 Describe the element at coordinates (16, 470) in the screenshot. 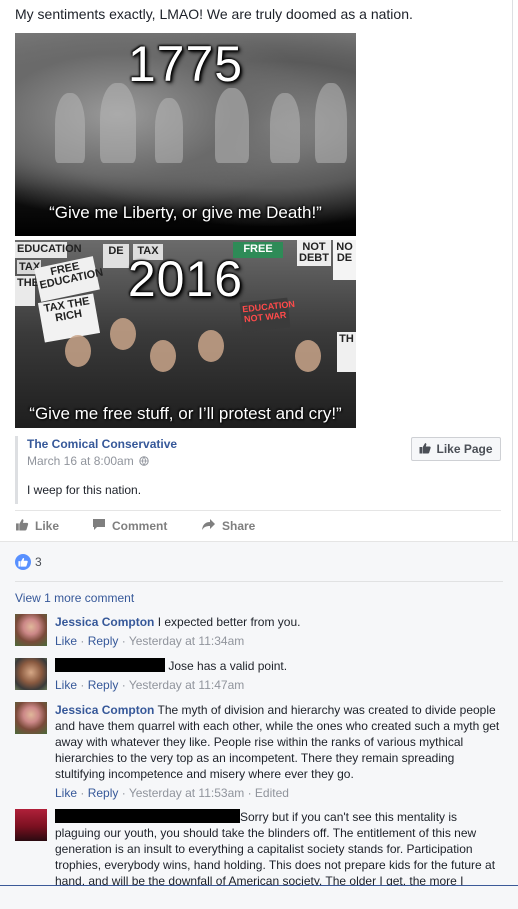

I see `quote-bar` at that location.